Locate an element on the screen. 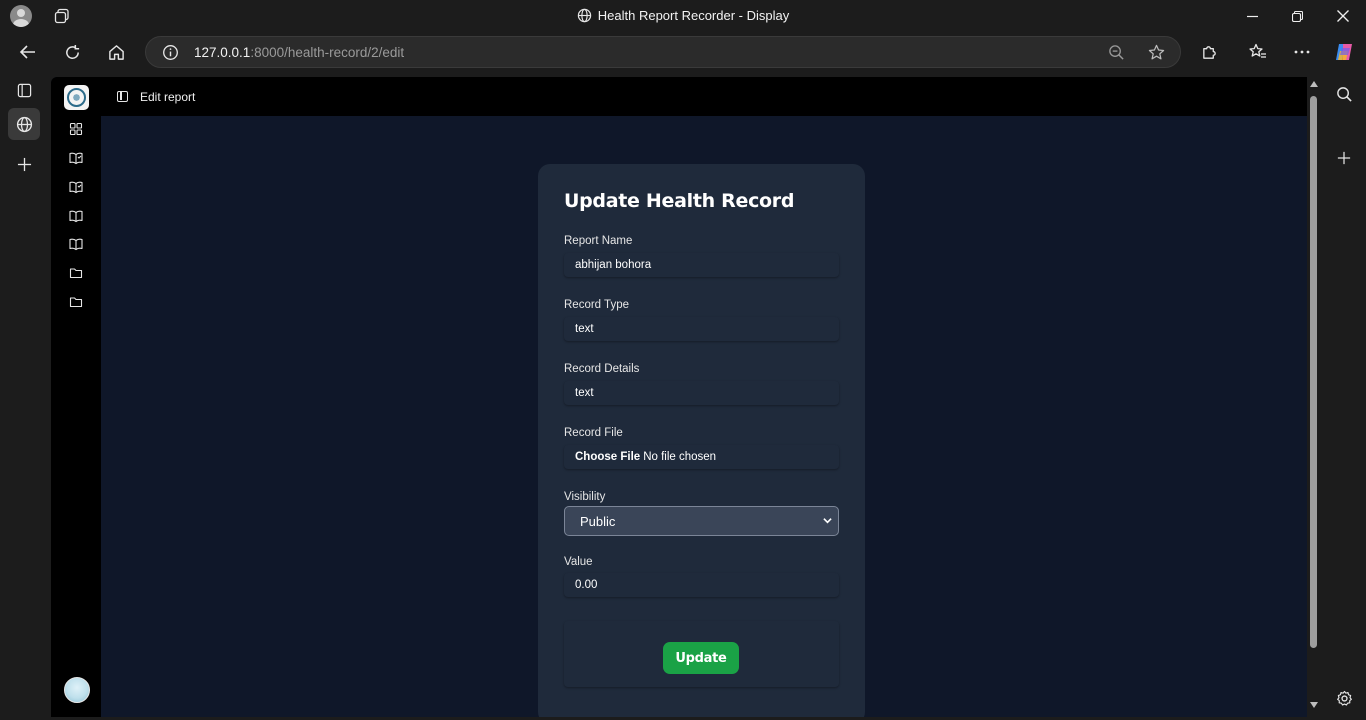 Image resolution: width=1366 pixels, height=720 pixels. tab-health-report is located at coordinates (24, 124).